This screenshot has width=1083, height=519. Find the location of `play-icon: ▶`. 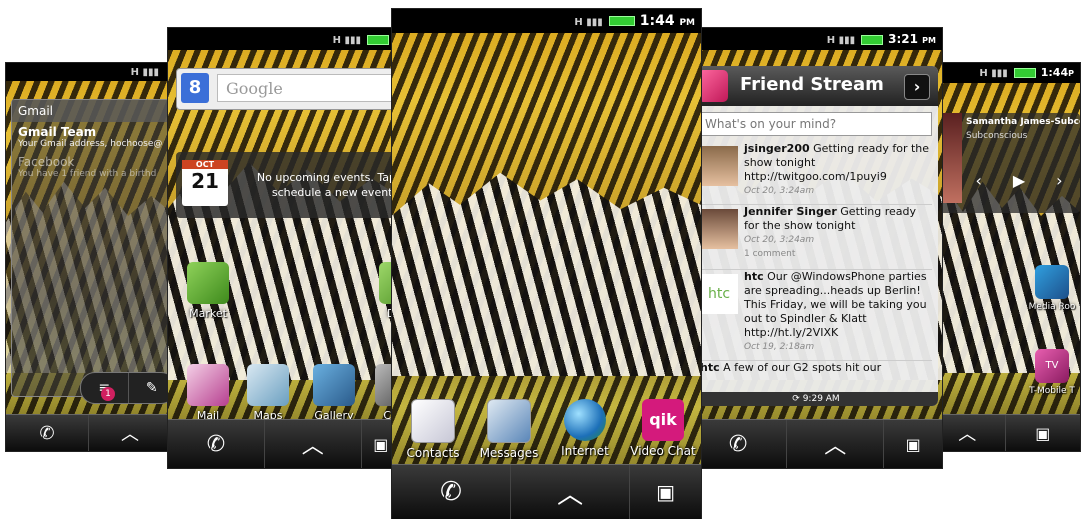

play-icon: ▶ is located at coordinates (1019, 180).